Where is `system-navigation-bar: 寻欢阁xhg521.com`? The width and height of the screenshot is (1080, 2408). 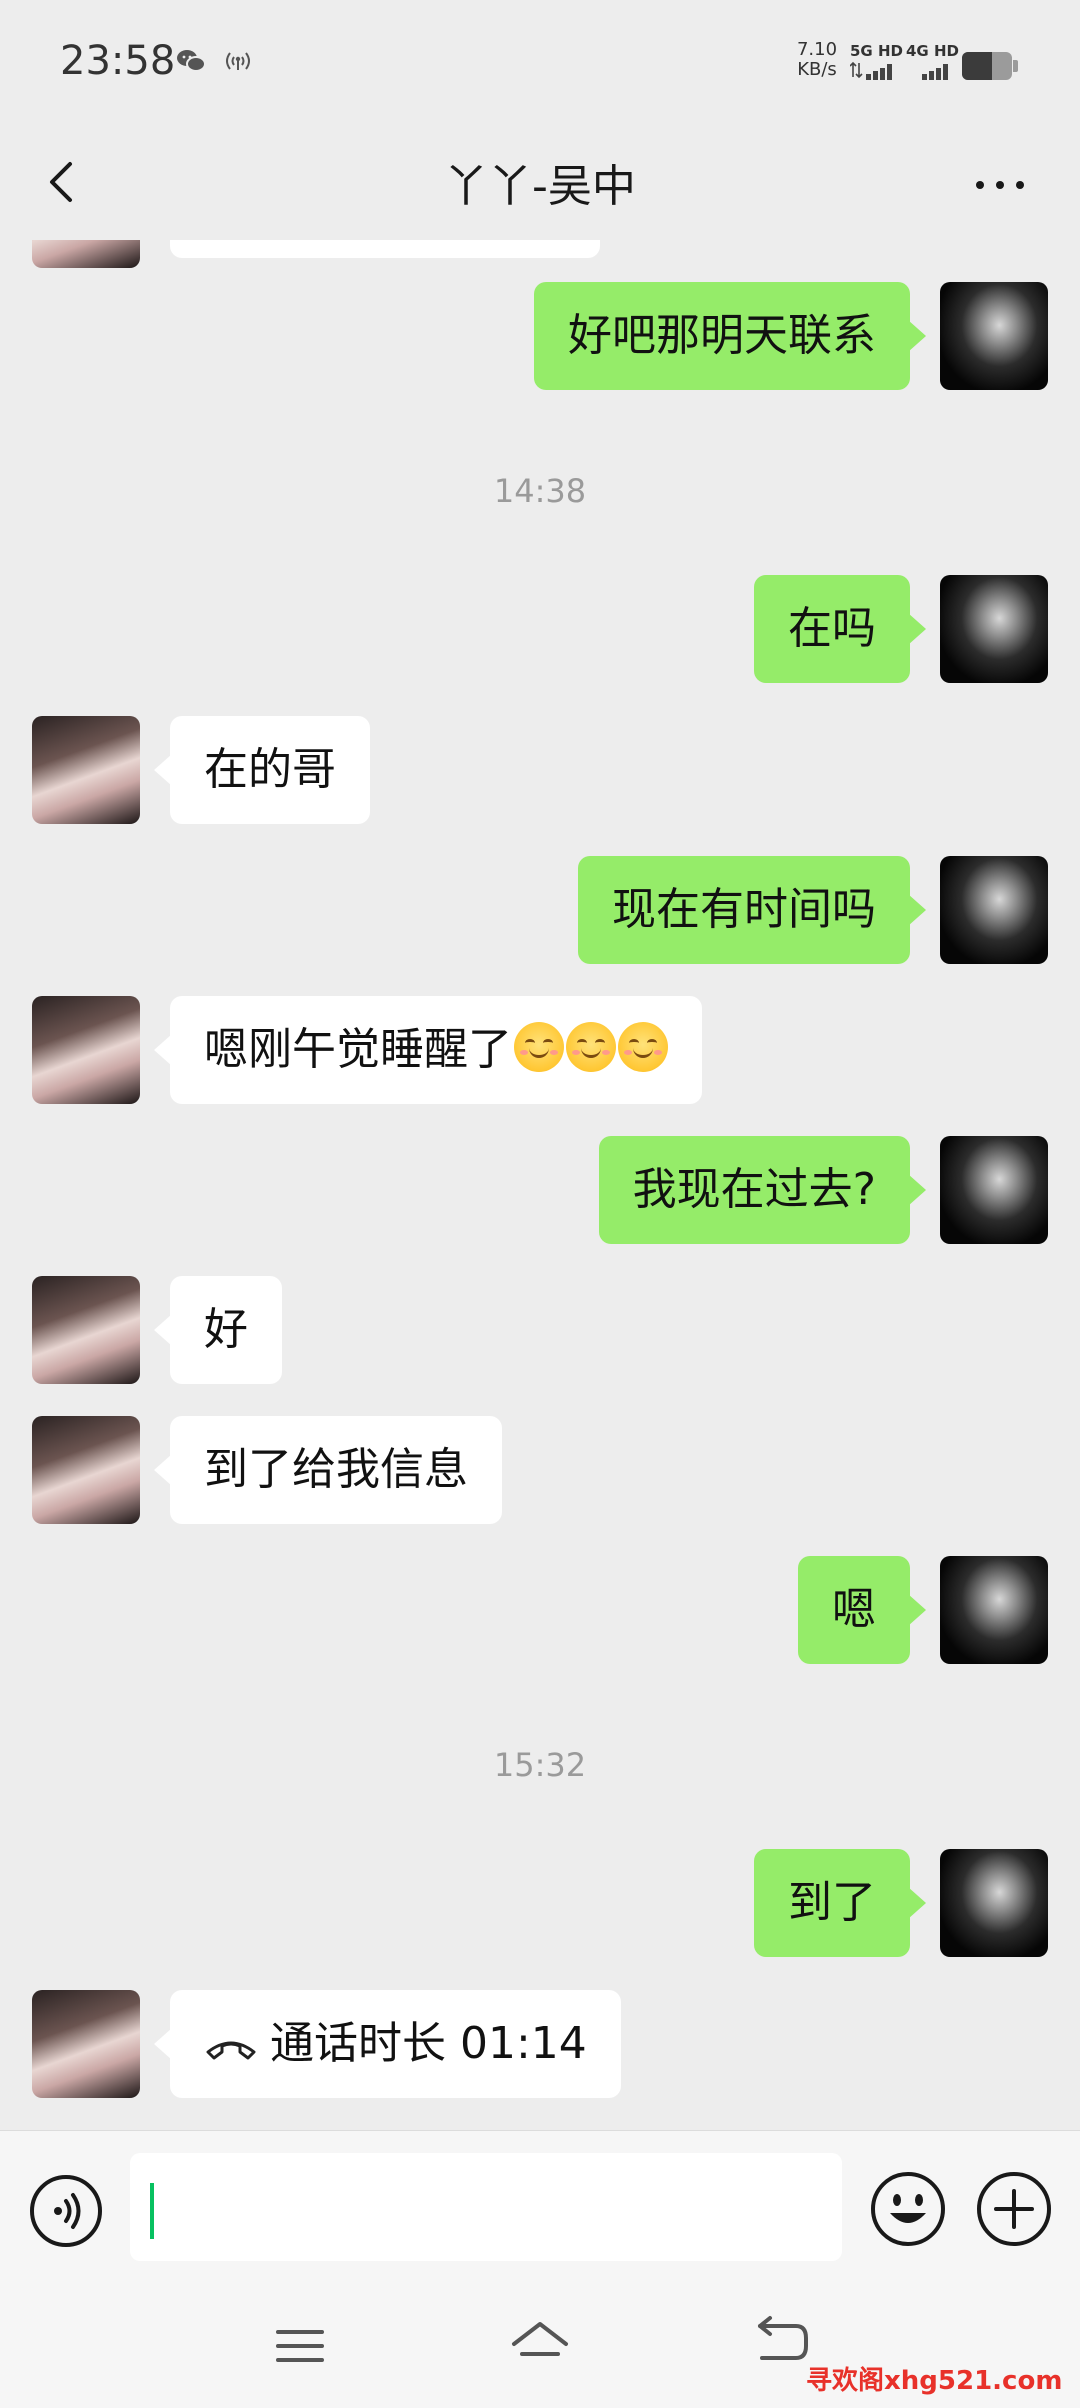 system-navigation-bar: 寻欢阁xhg521.com is located at coordinates (540, 2348).